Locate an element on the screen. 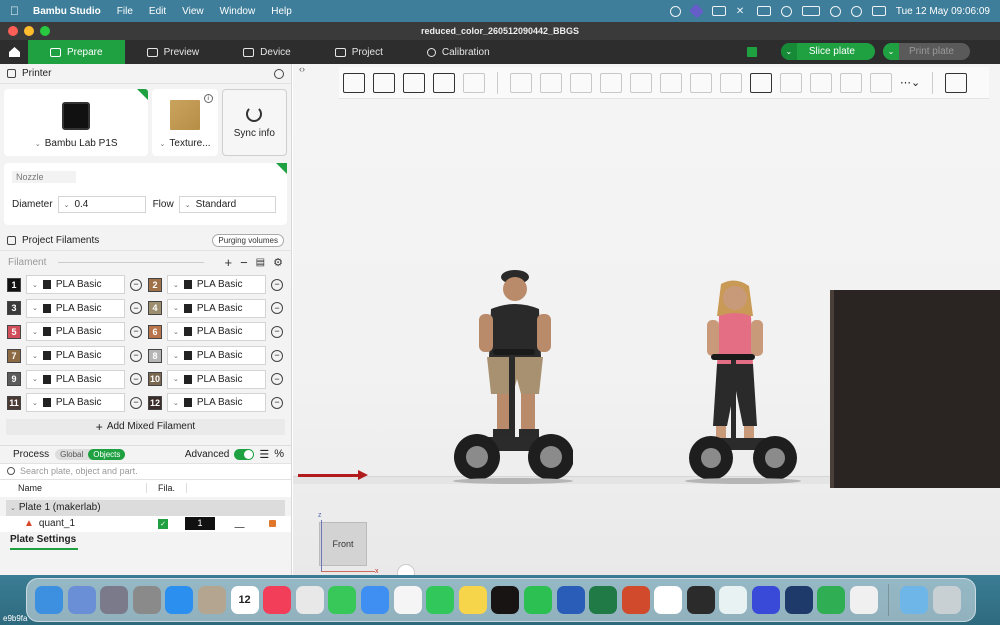 The image size is (1000, 625). filament-number-swatch: 12 is located at coordinates (155, 402).